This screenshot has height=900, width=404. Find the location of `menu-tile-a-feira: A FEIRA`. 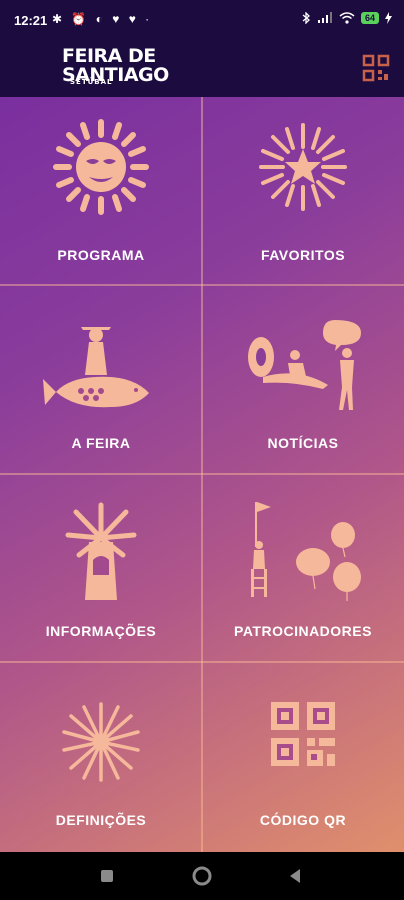

menu-tile-a-feira: A FEIRA is located at coordinates (101, 379).